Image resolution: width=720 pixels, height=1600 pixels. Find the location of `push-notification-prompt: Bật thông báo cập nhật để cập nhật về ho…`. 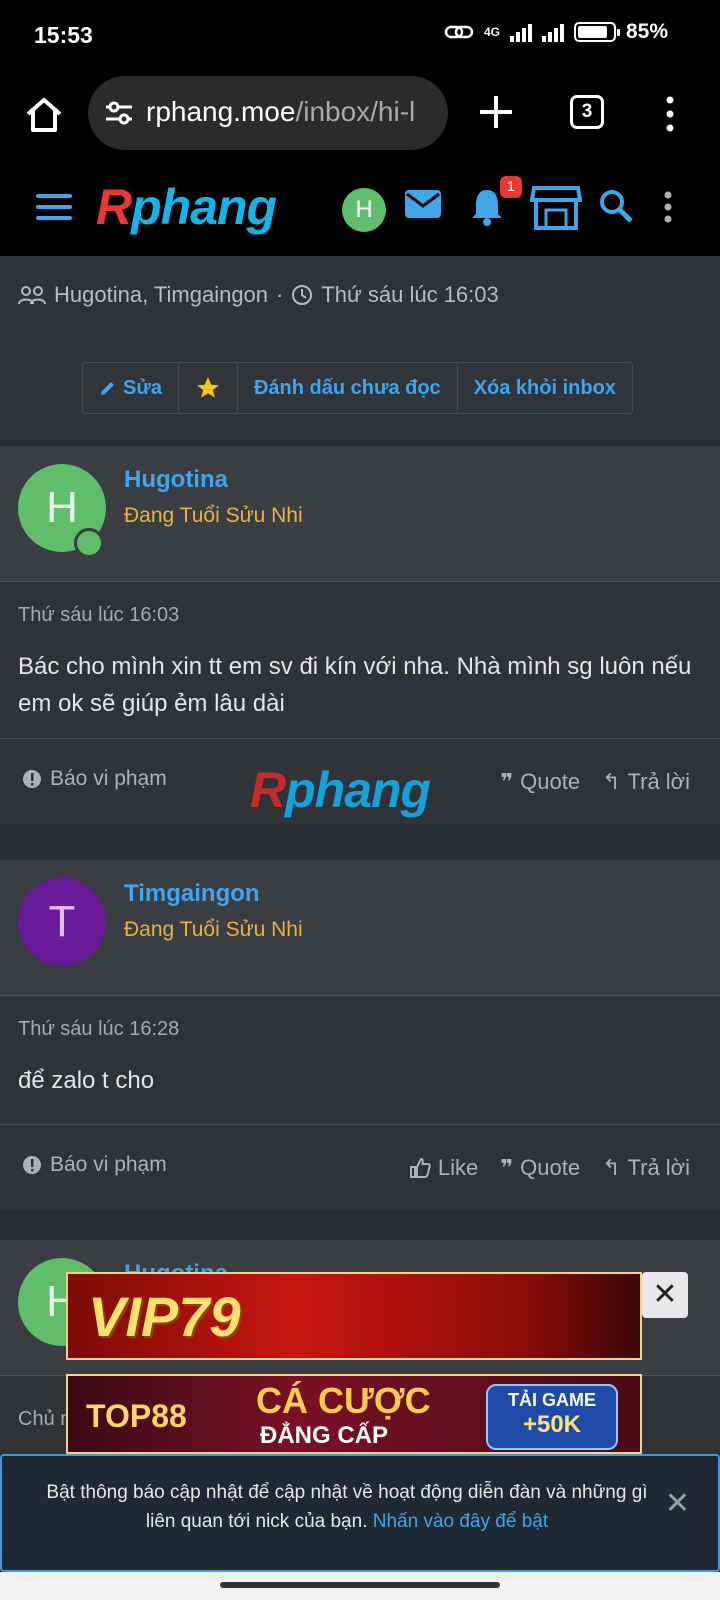

push-notification-prompt: Bật thông báo cập nhật để cập nhật về ho… is located at coordinates (360, 1513).